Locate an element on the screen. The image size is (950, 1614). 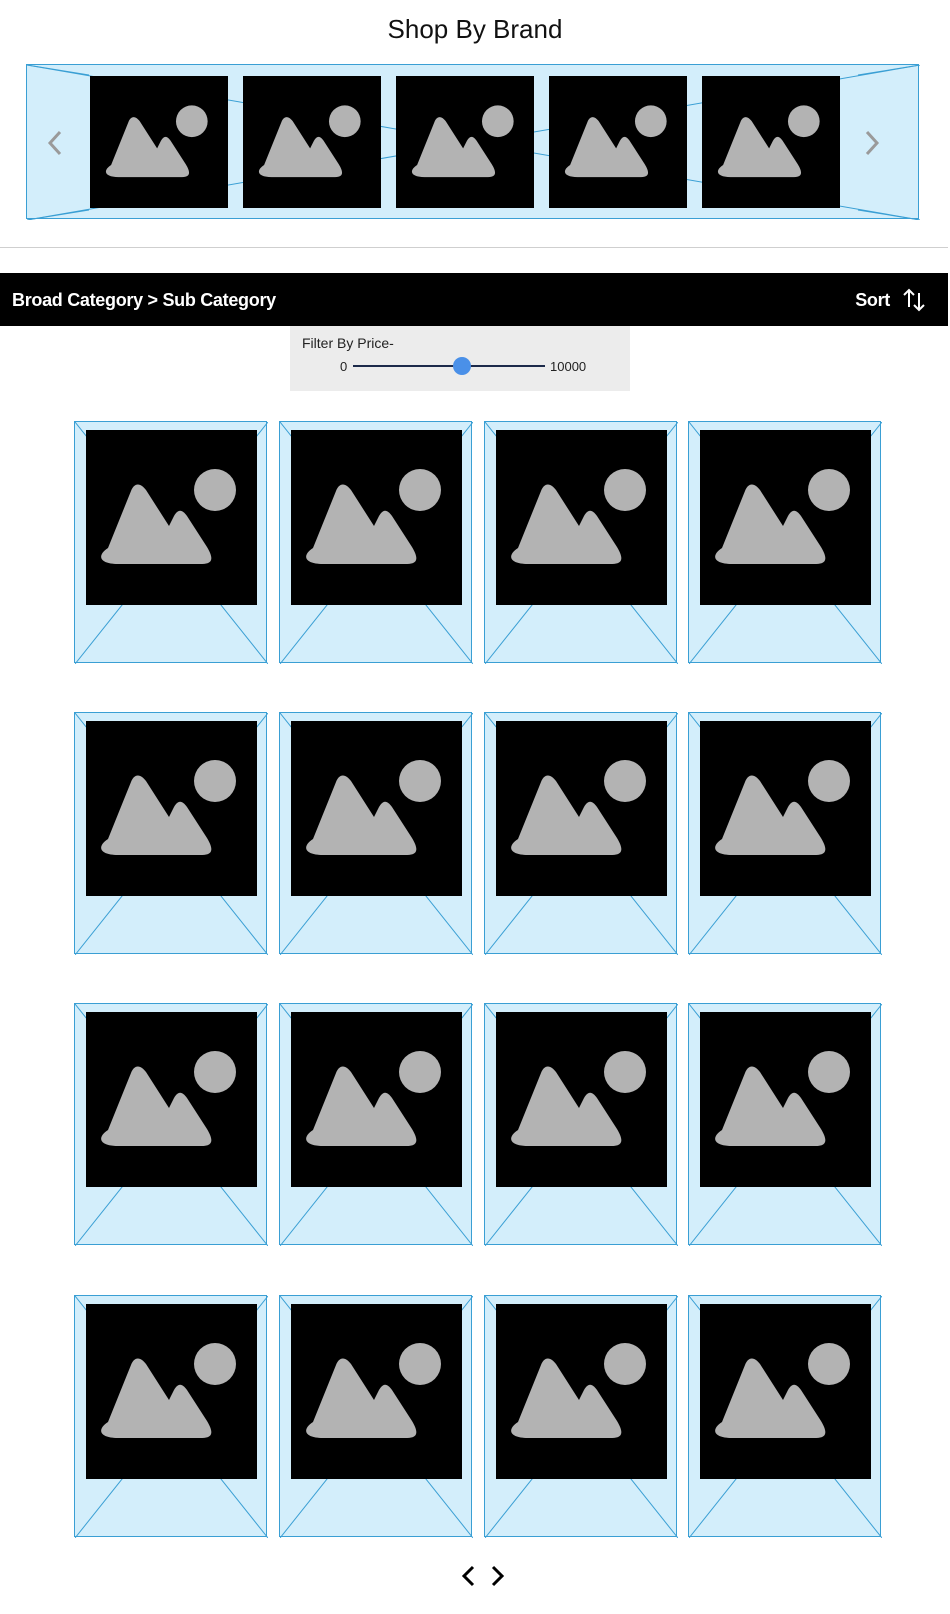
category-bar: Broad Category > Sub Category Sort is located at coordinates (474, 299).